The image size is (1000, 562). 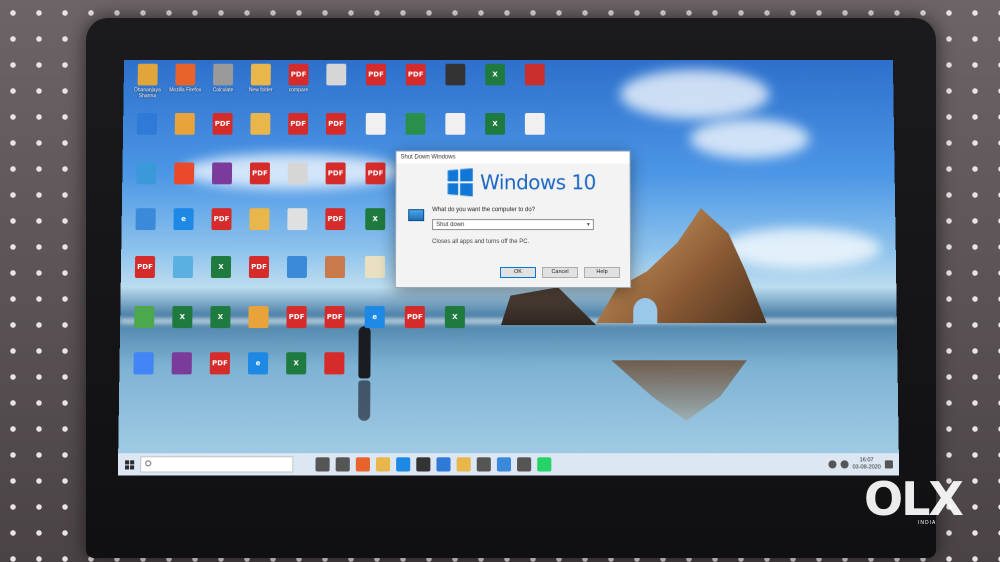 I want to click on clock-time: 16:07, so click(x=866, y=460).